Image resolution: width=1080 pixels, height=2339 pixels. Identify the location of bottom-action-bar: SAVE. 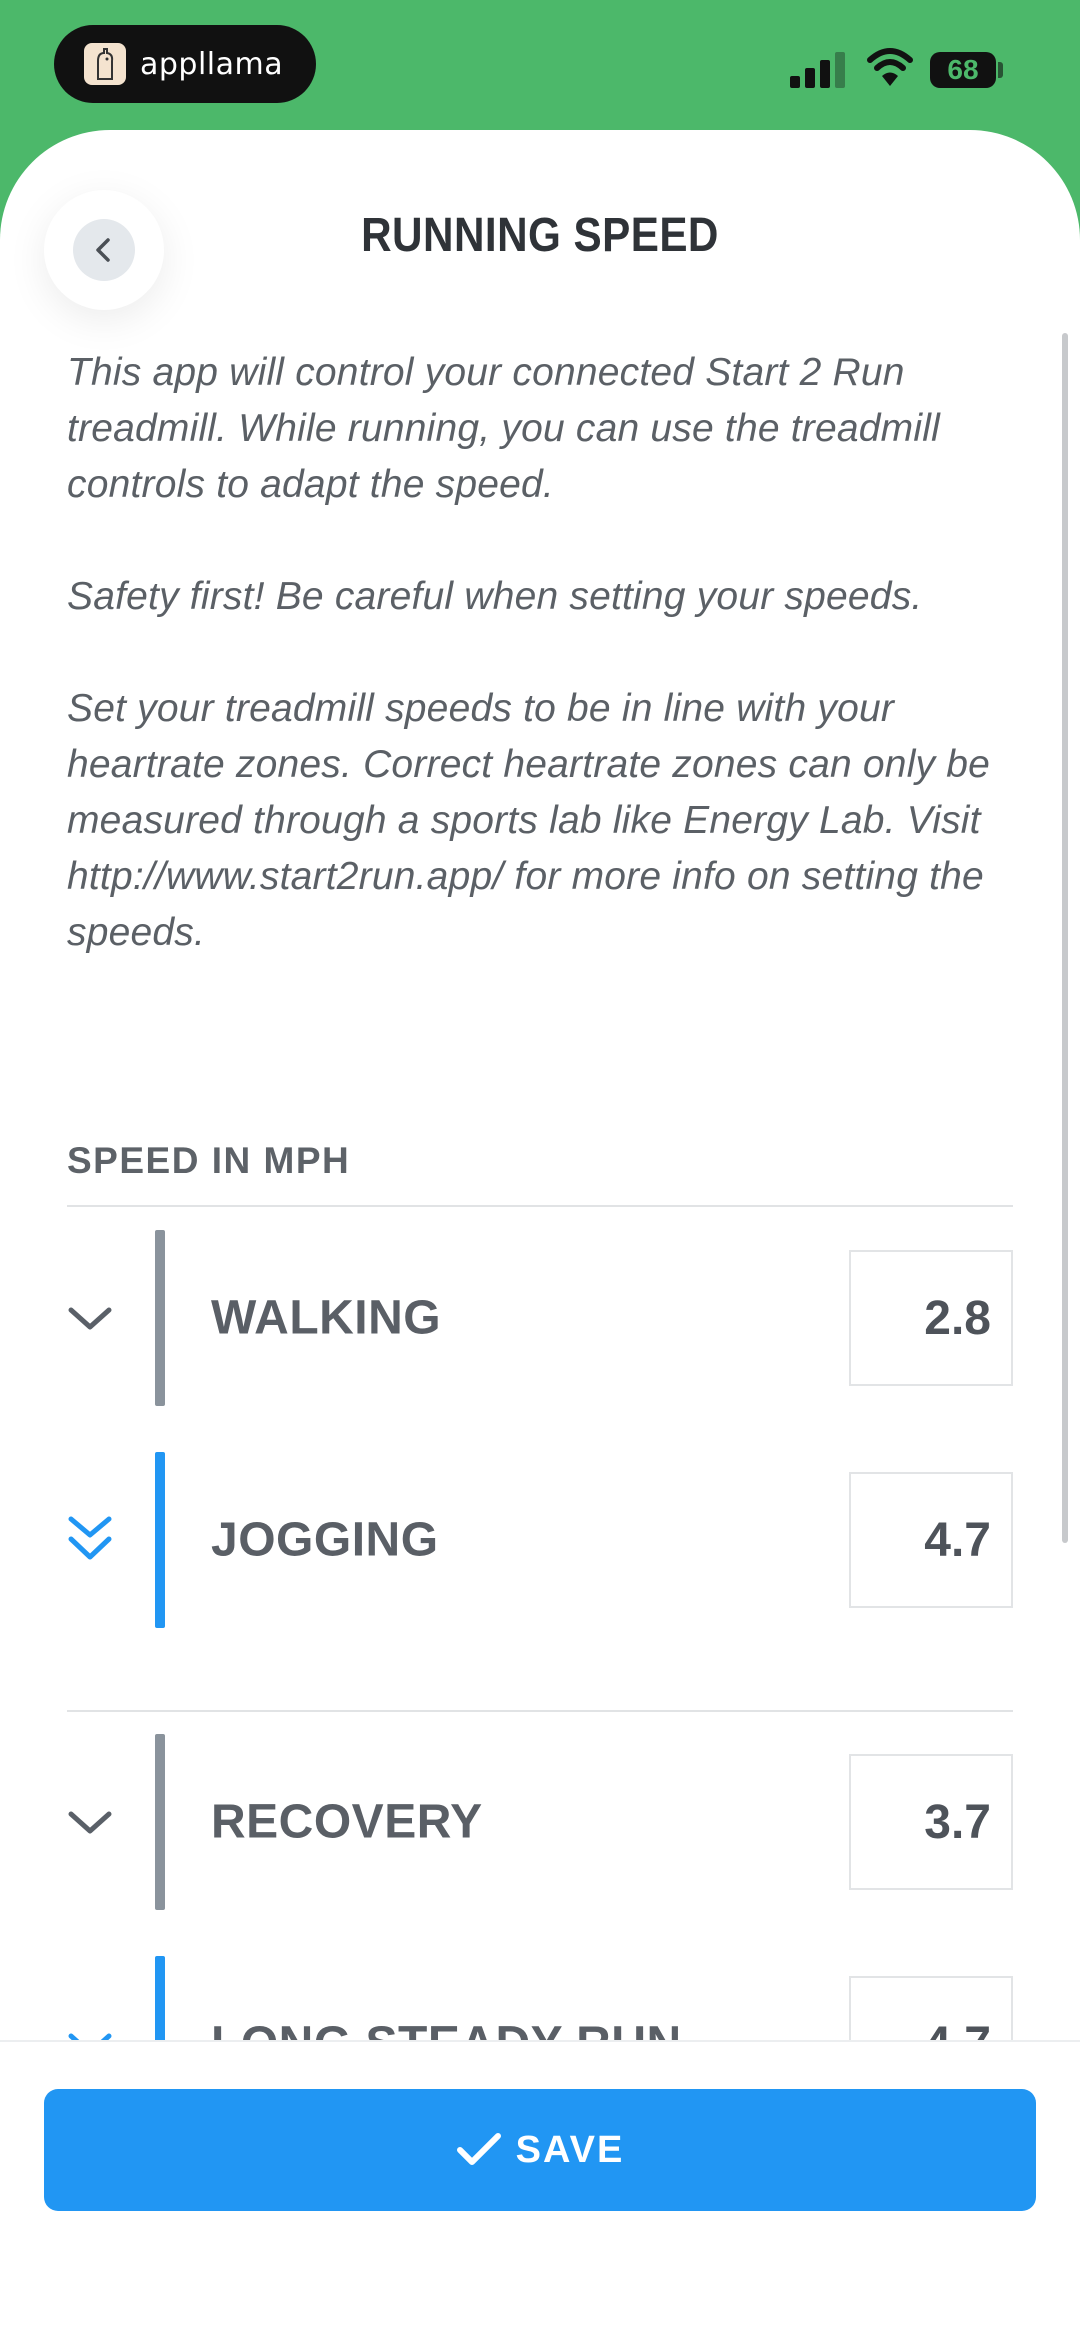
(540, 2189).